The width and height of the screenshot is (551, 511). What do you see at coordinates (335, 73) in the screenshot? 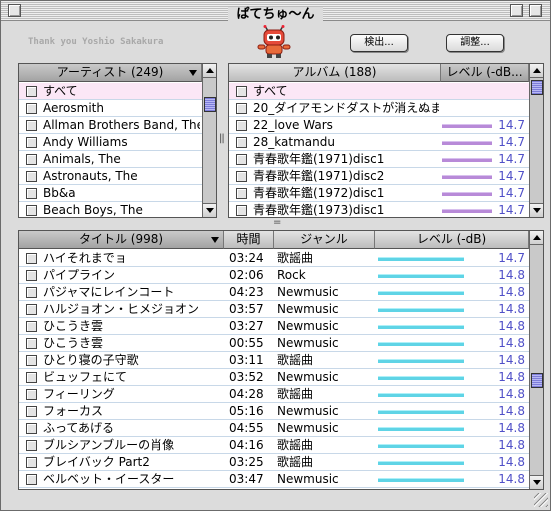
I see `album-header: アルバム (188)` at bounding box center [335, 73].